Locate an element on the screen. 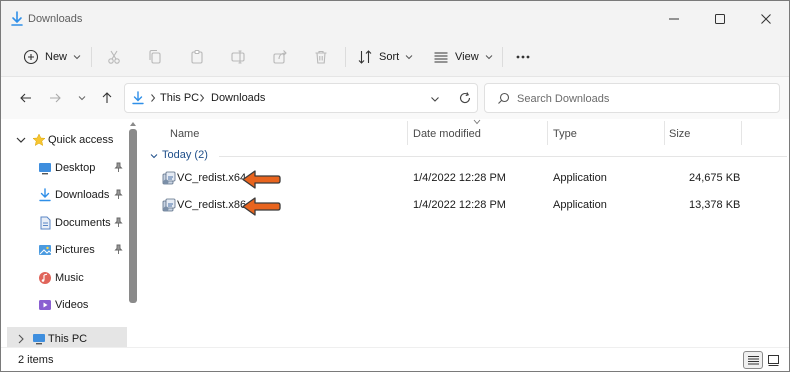  nav-label: Downloads is located at coordinates (82, 195).